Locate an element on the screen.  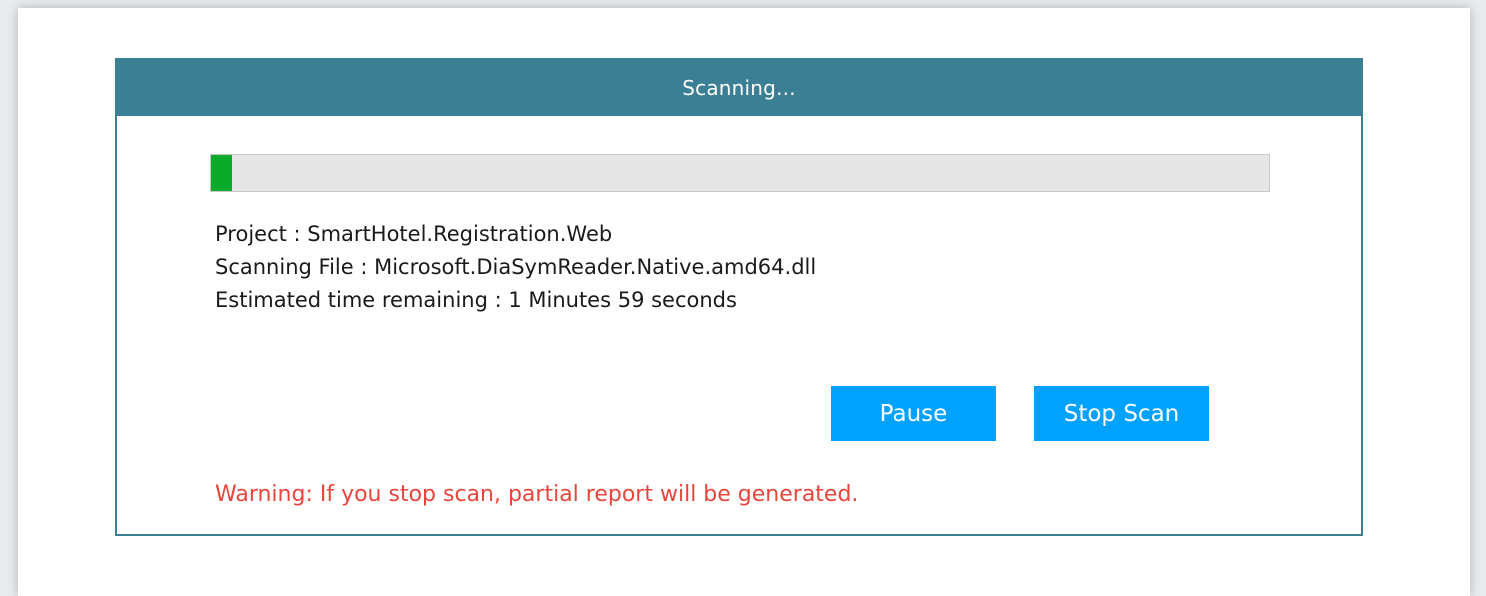
progress-bar-fill is located at coordinates (222, 173).